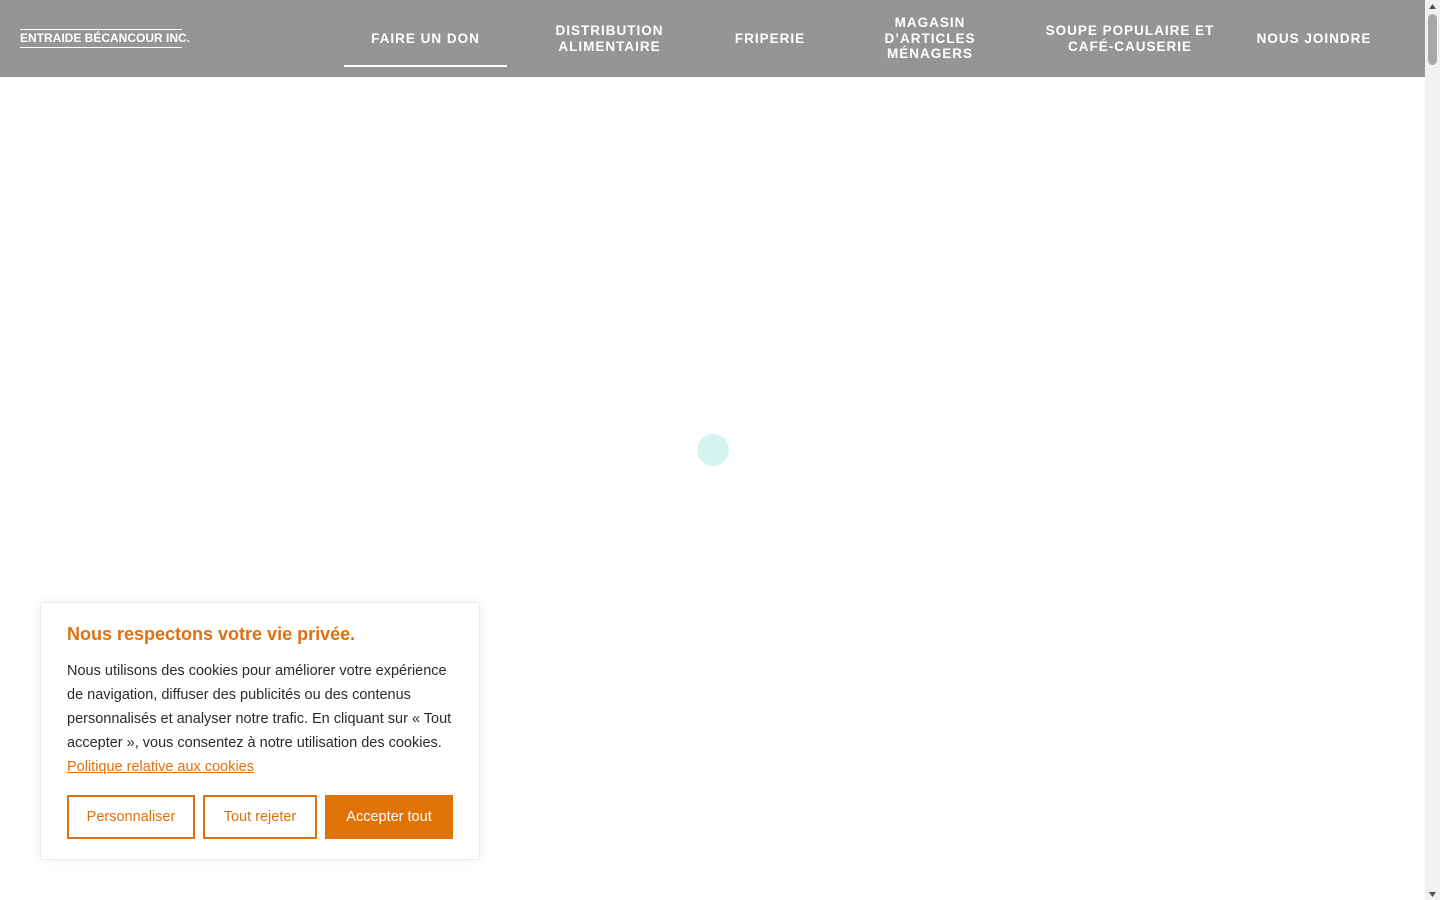 This screenshot has height=900, width=1440. Describe the element at coordinates (1432, 894) in the screenshot. I see `triangle-down-icon` at that location.